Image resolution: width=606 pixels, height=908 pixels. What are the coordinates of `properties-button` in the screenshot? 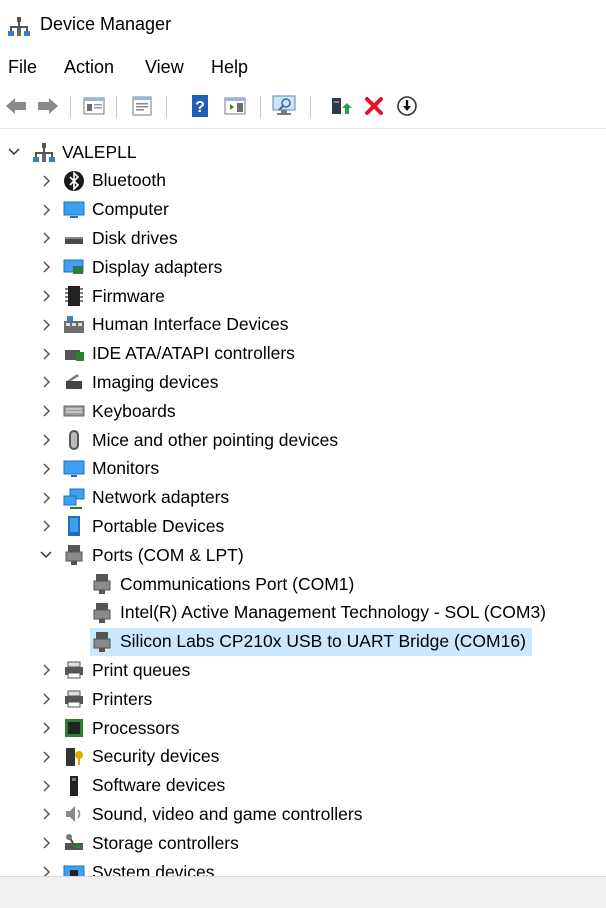 It's located at (142, 106).